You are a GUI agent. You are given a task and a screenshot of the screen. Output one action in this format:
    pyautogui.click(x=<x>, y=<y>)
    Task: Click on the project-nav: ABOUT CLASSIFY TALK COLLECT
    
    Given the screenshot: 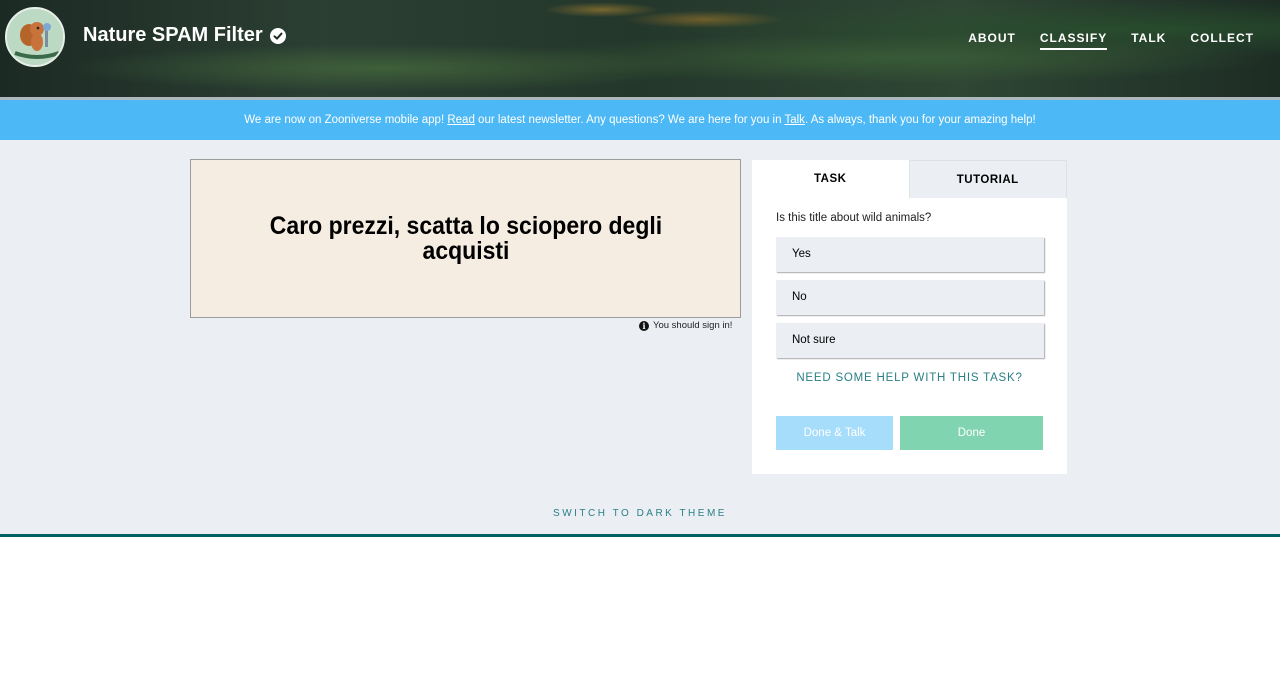 What is the action you would take?
    pyautogui.click(x=1111, y=40)
    